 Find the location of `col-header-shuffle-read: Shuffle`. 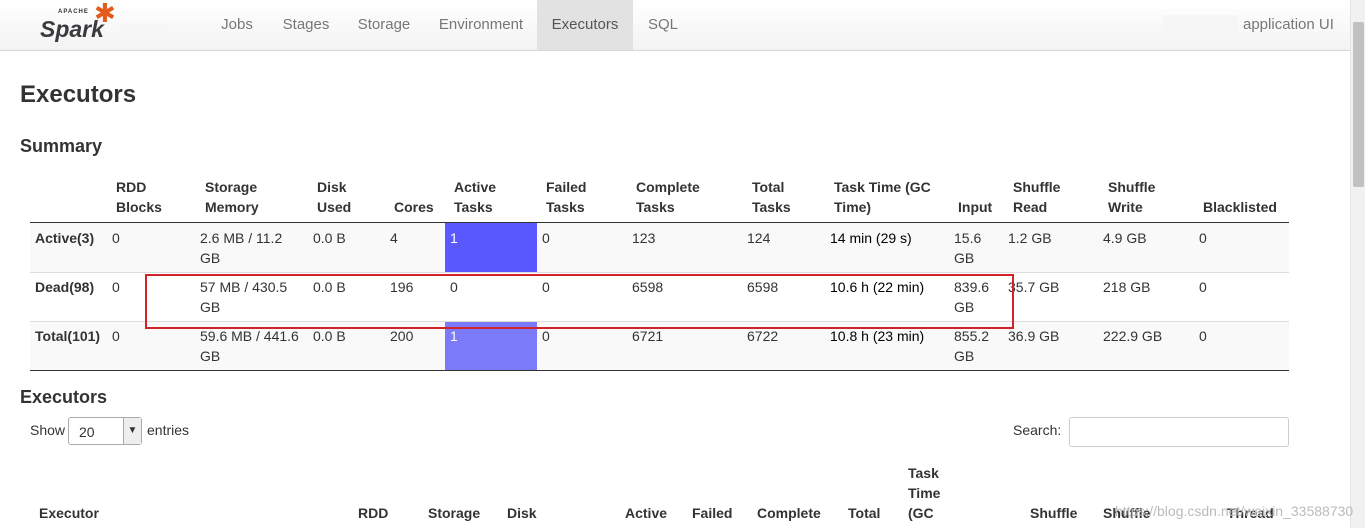

col-header-shuffle-read: Shuffle is located at coordinates (1053, 513).